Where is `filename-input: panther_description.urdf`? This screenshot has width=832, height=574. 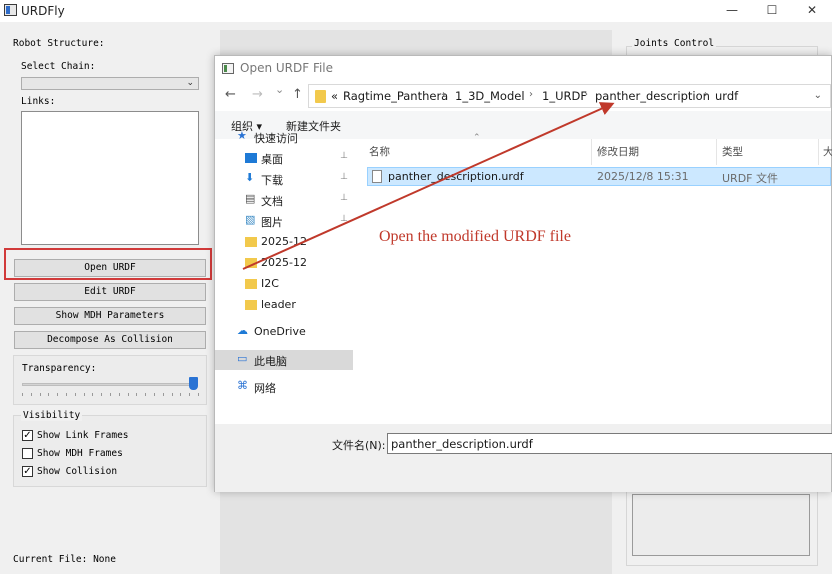 filename-input: panther_description.urdf is located at coordinates (609, 443).